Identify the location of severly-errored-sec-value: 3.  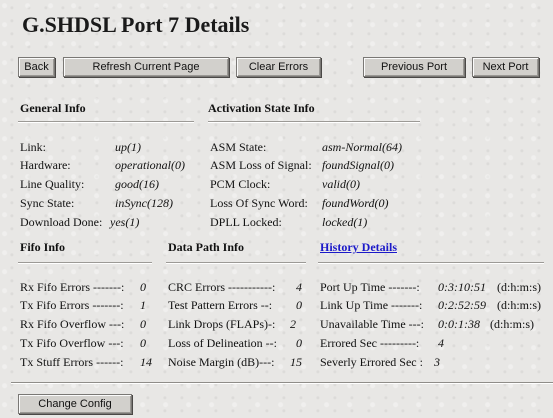
(437, 362).